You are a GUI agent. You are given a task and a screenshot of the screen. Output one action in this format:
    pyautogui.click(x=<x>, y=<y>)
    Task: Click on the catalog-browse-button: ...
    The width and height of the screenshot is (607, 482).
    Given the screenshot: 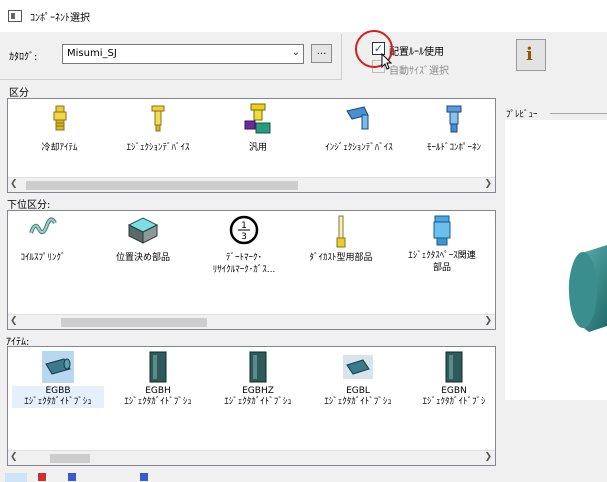 What is the action you would take?
    pyautogui.click(x=321, y=53)
    